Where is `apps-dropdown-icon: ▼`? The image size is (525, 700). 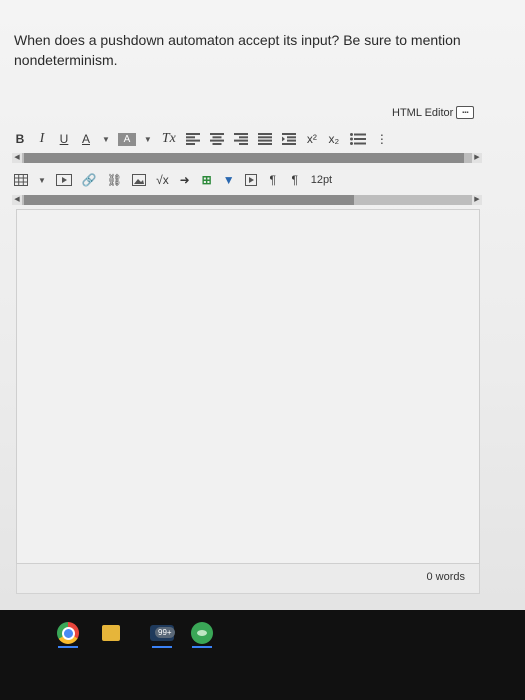 apps-dropdown-icon: ▼ is located at coordinates (229, 180).